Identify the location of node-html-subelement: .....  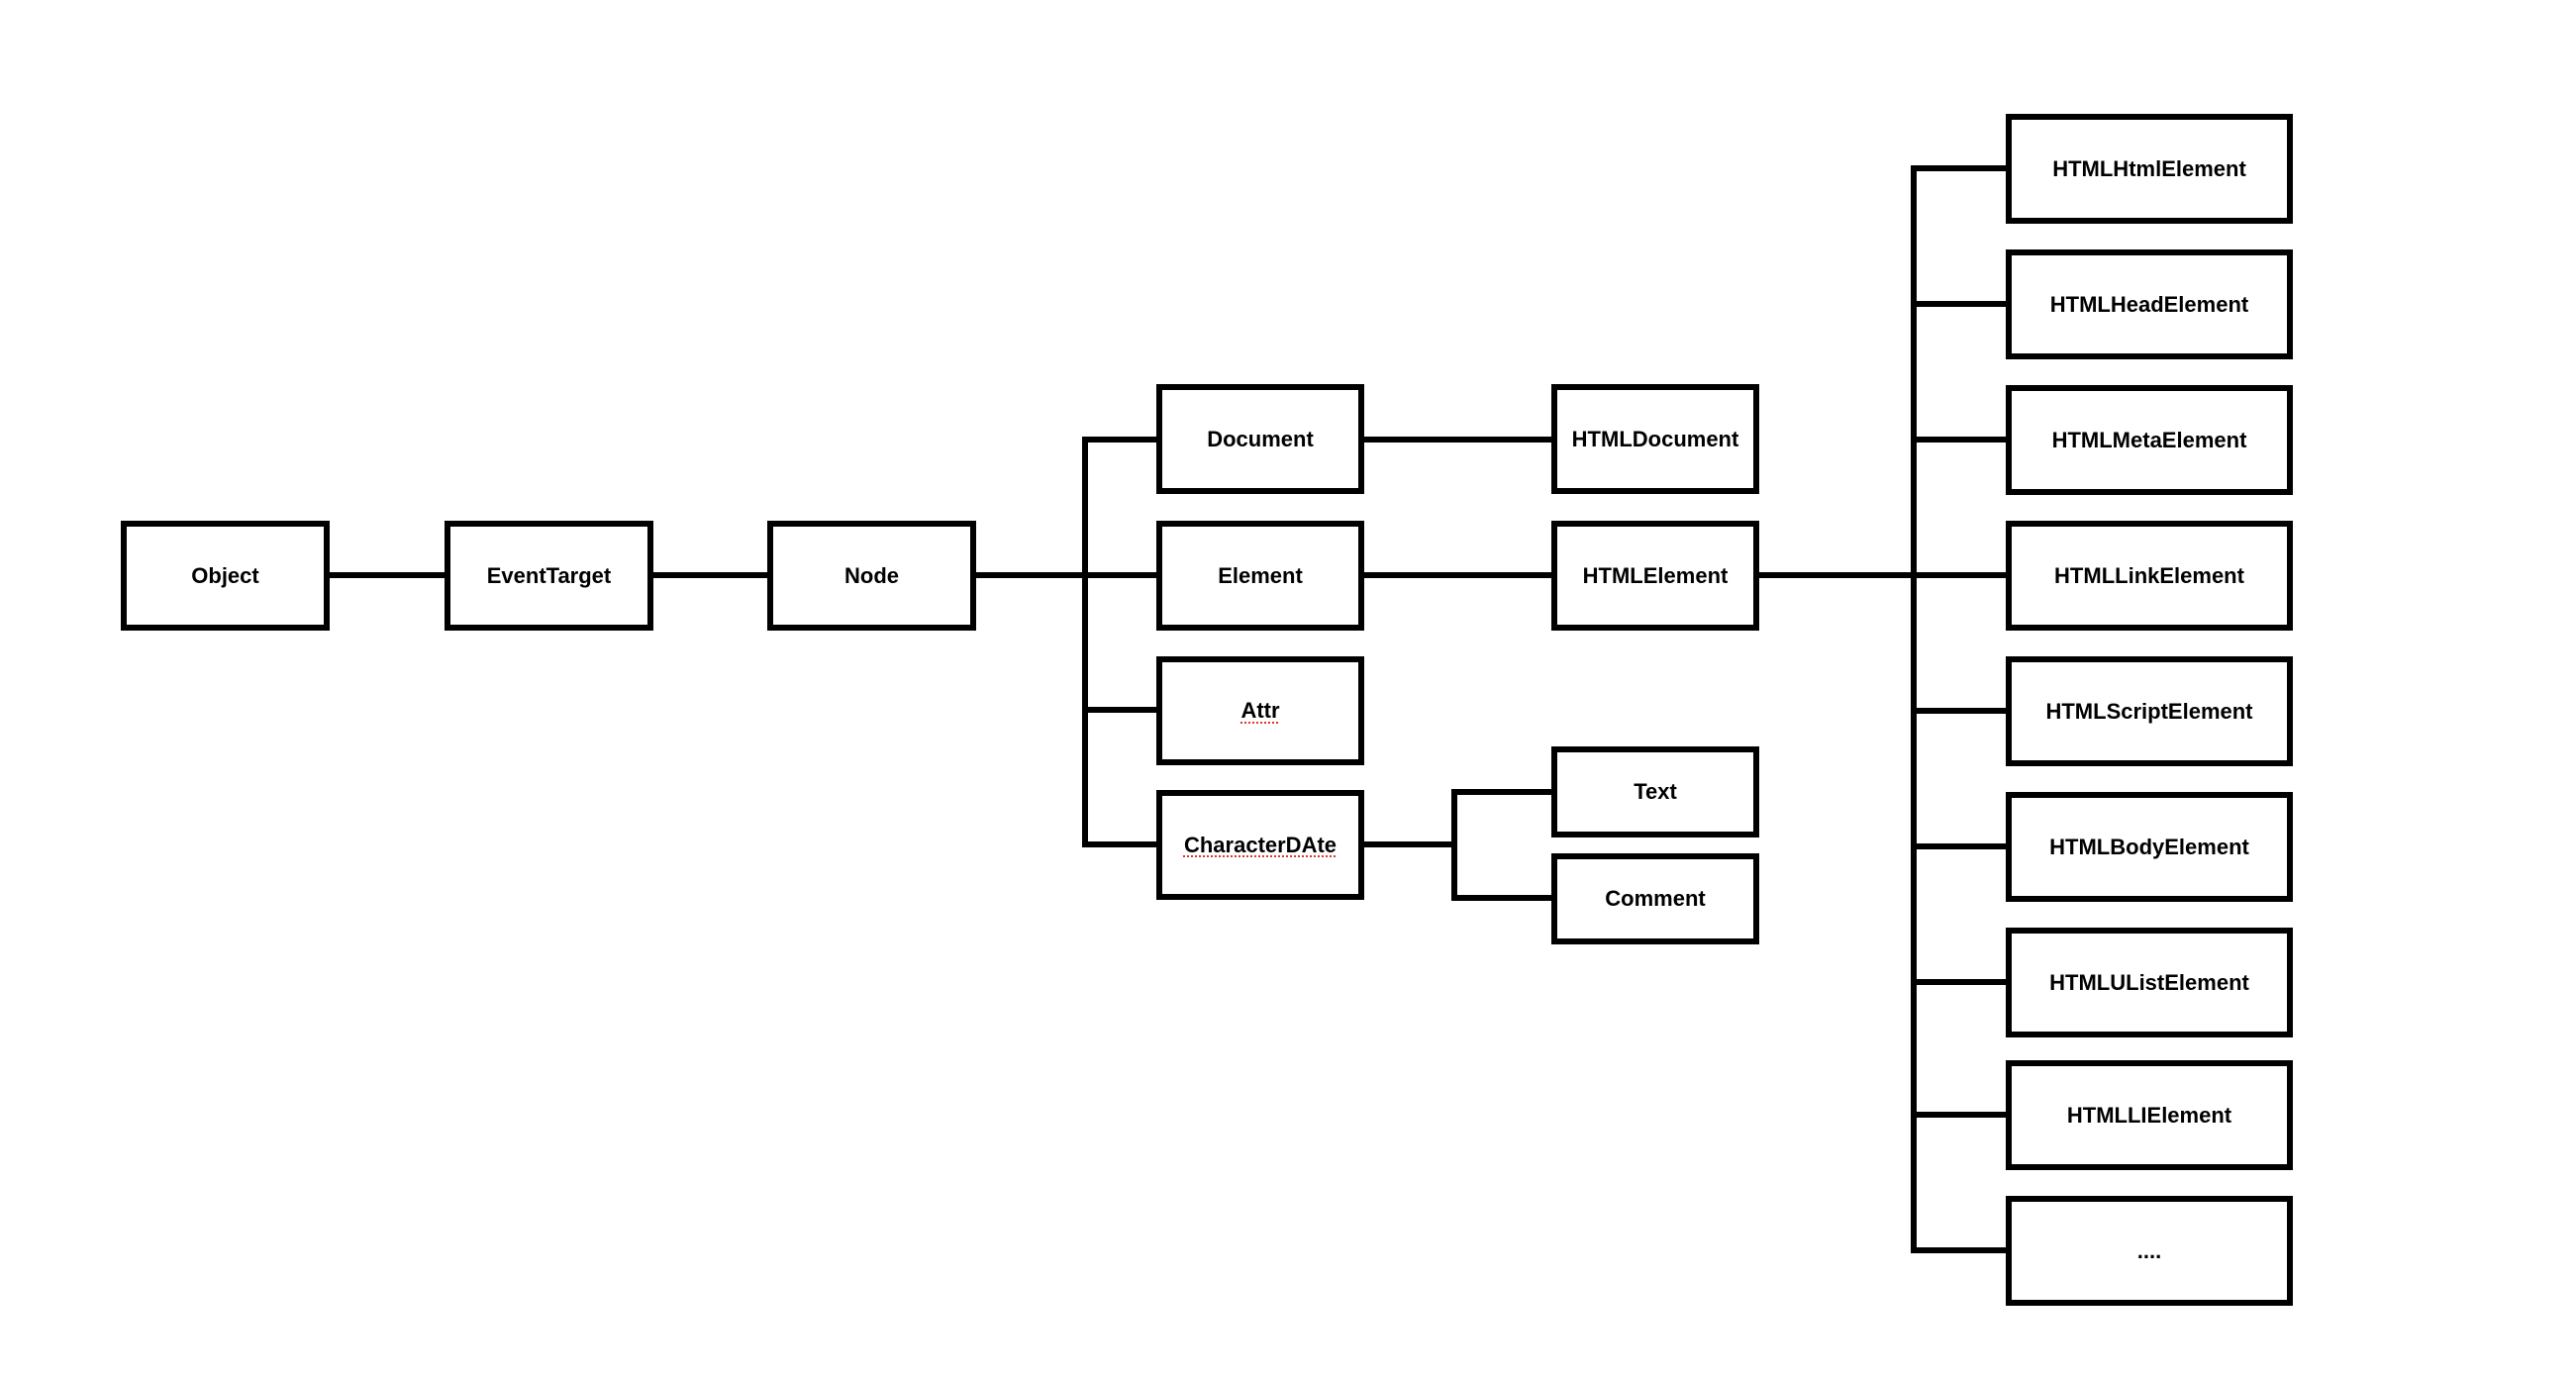
(2149, 1251).